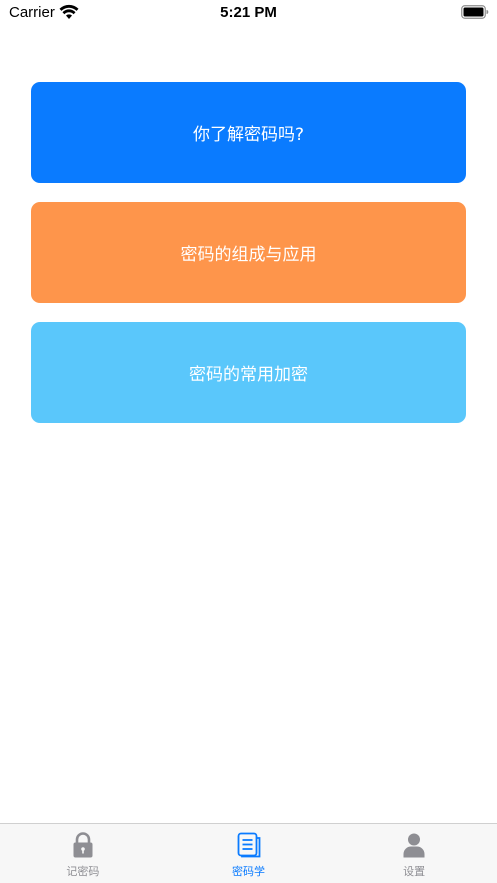 This screenshot has width=497, height=883. Describe the element at coordinates (248, 255) in the screenshot. I see `menu-item-label: 密码的组成与应用` at that location.